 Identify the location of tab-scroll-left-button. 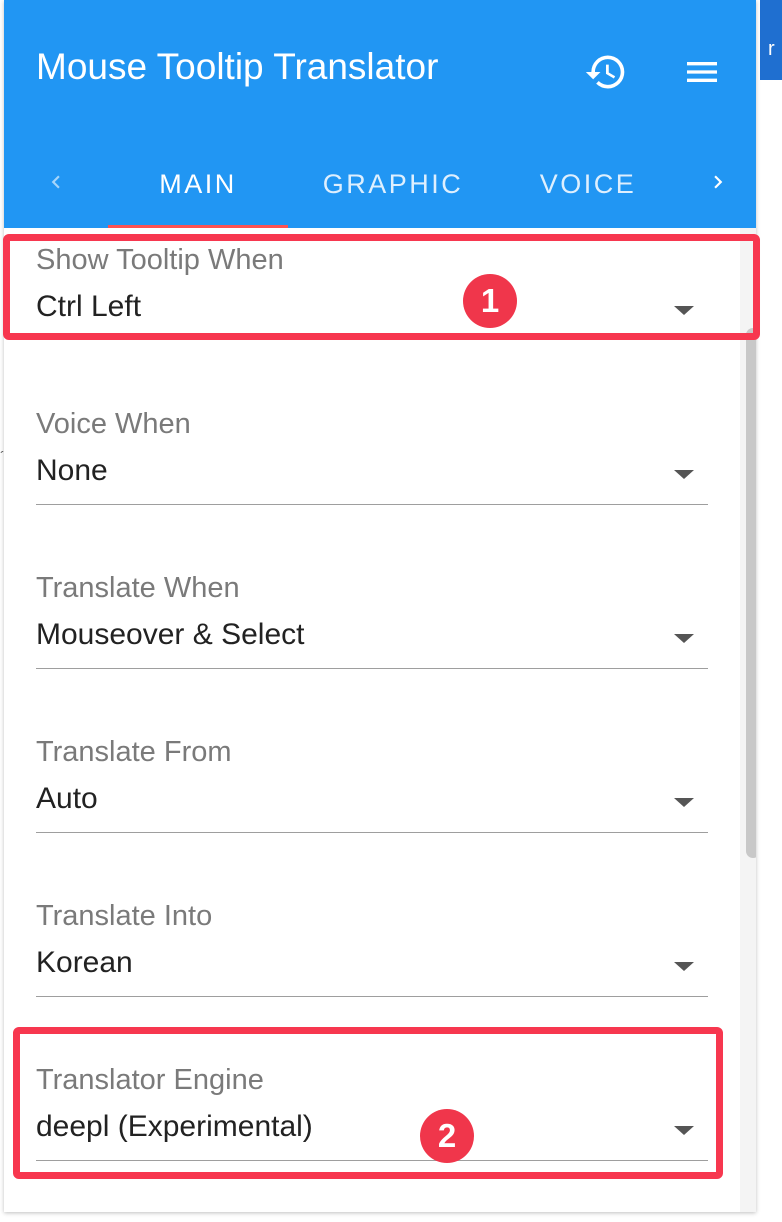
(56, 182).